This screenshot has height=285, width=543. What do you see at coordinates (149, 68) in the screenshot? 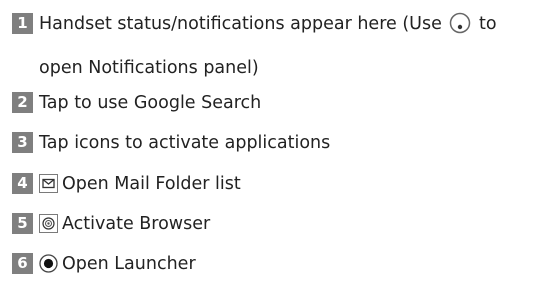
I see `item-text-line2: open Notifications panel)` at bounding box center [149, 68].